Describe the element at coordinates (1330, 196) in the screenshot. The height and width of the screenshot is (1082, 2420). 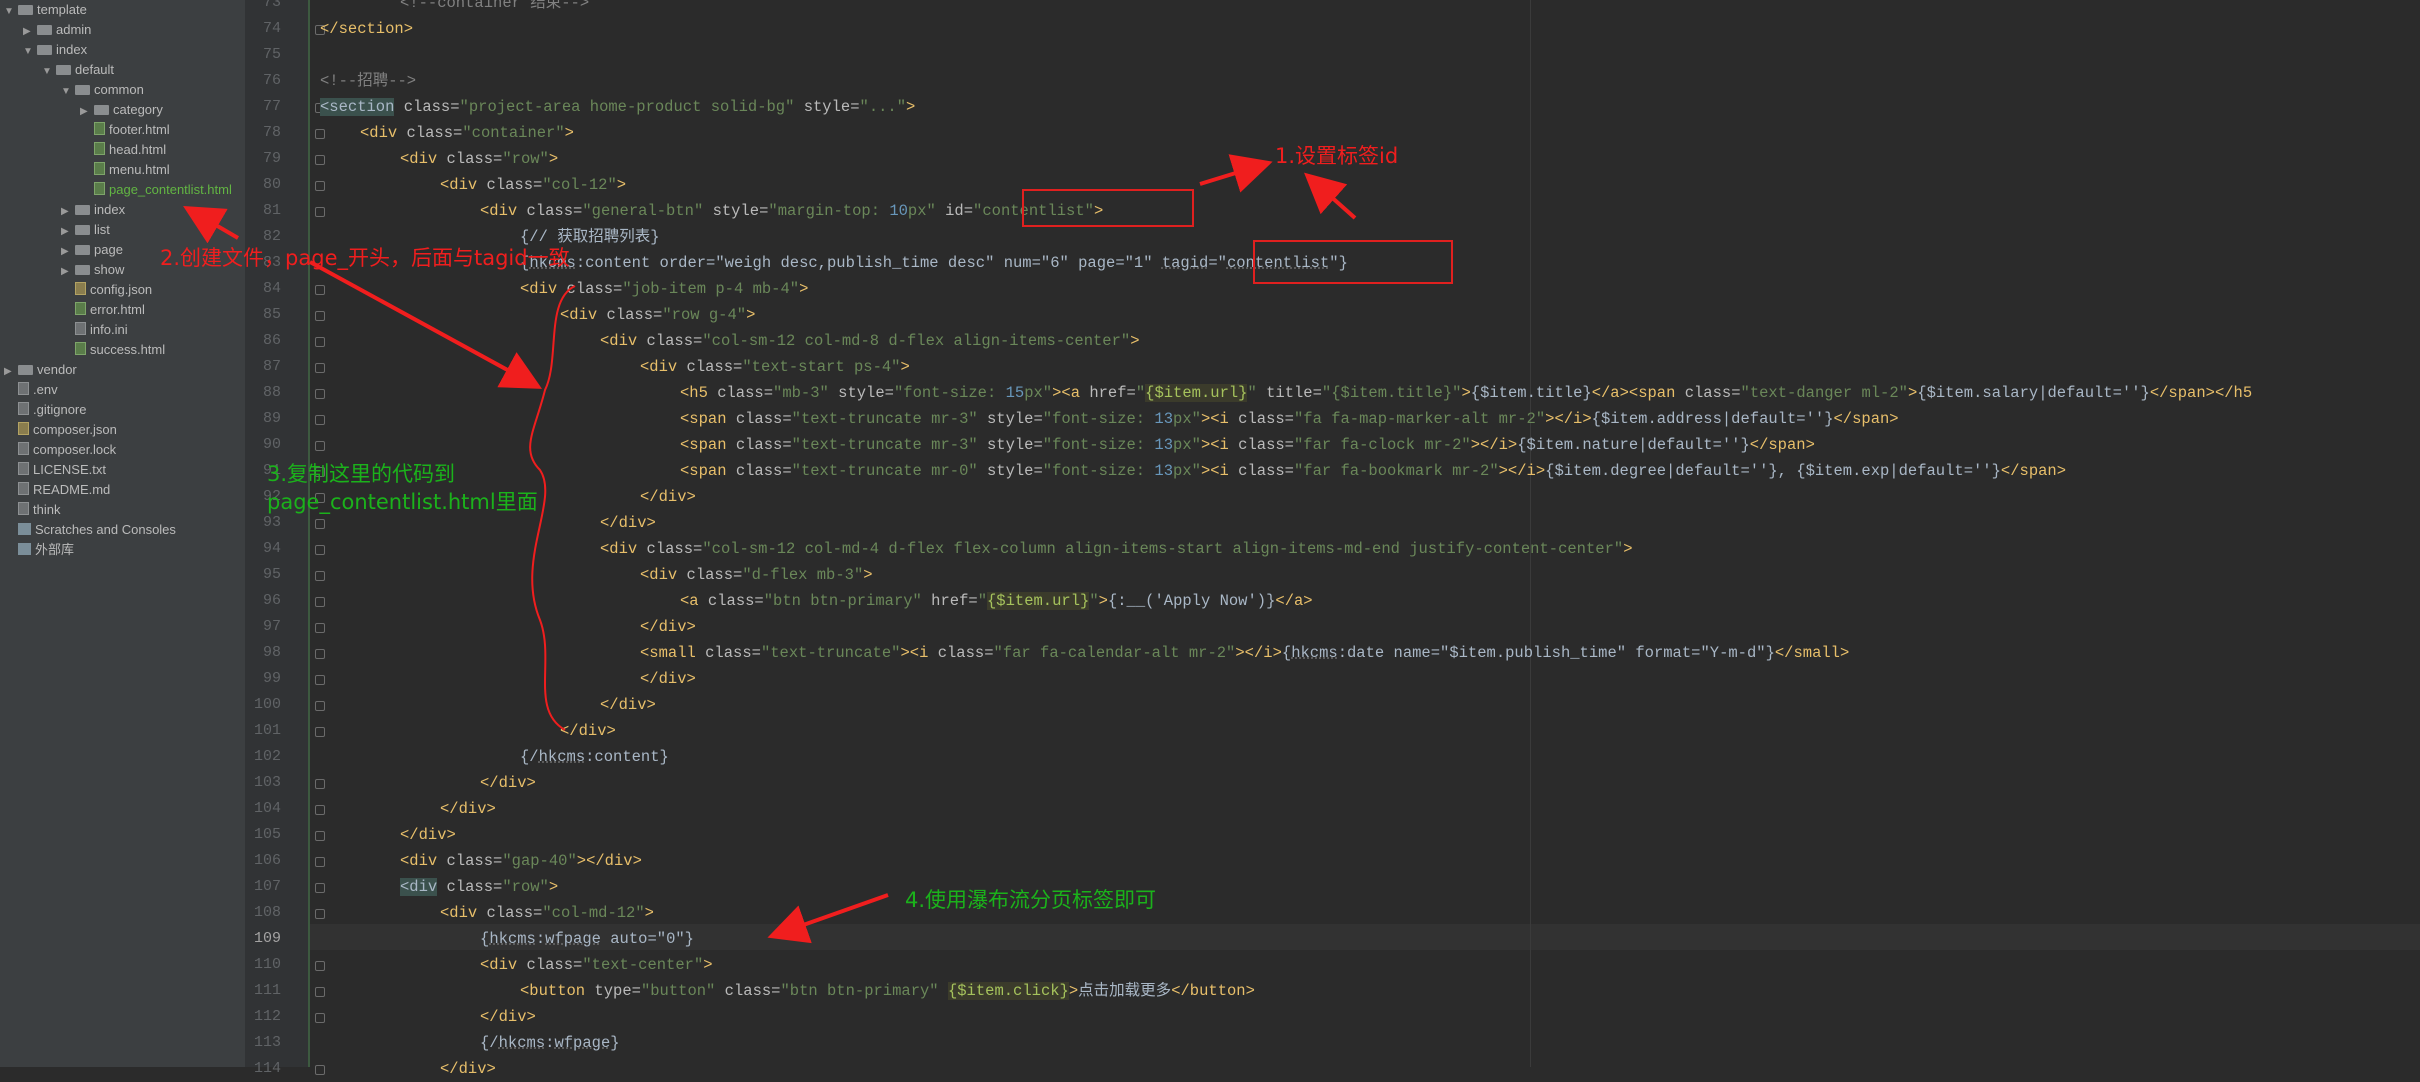
I see `arrow-to-tagid` at that location.